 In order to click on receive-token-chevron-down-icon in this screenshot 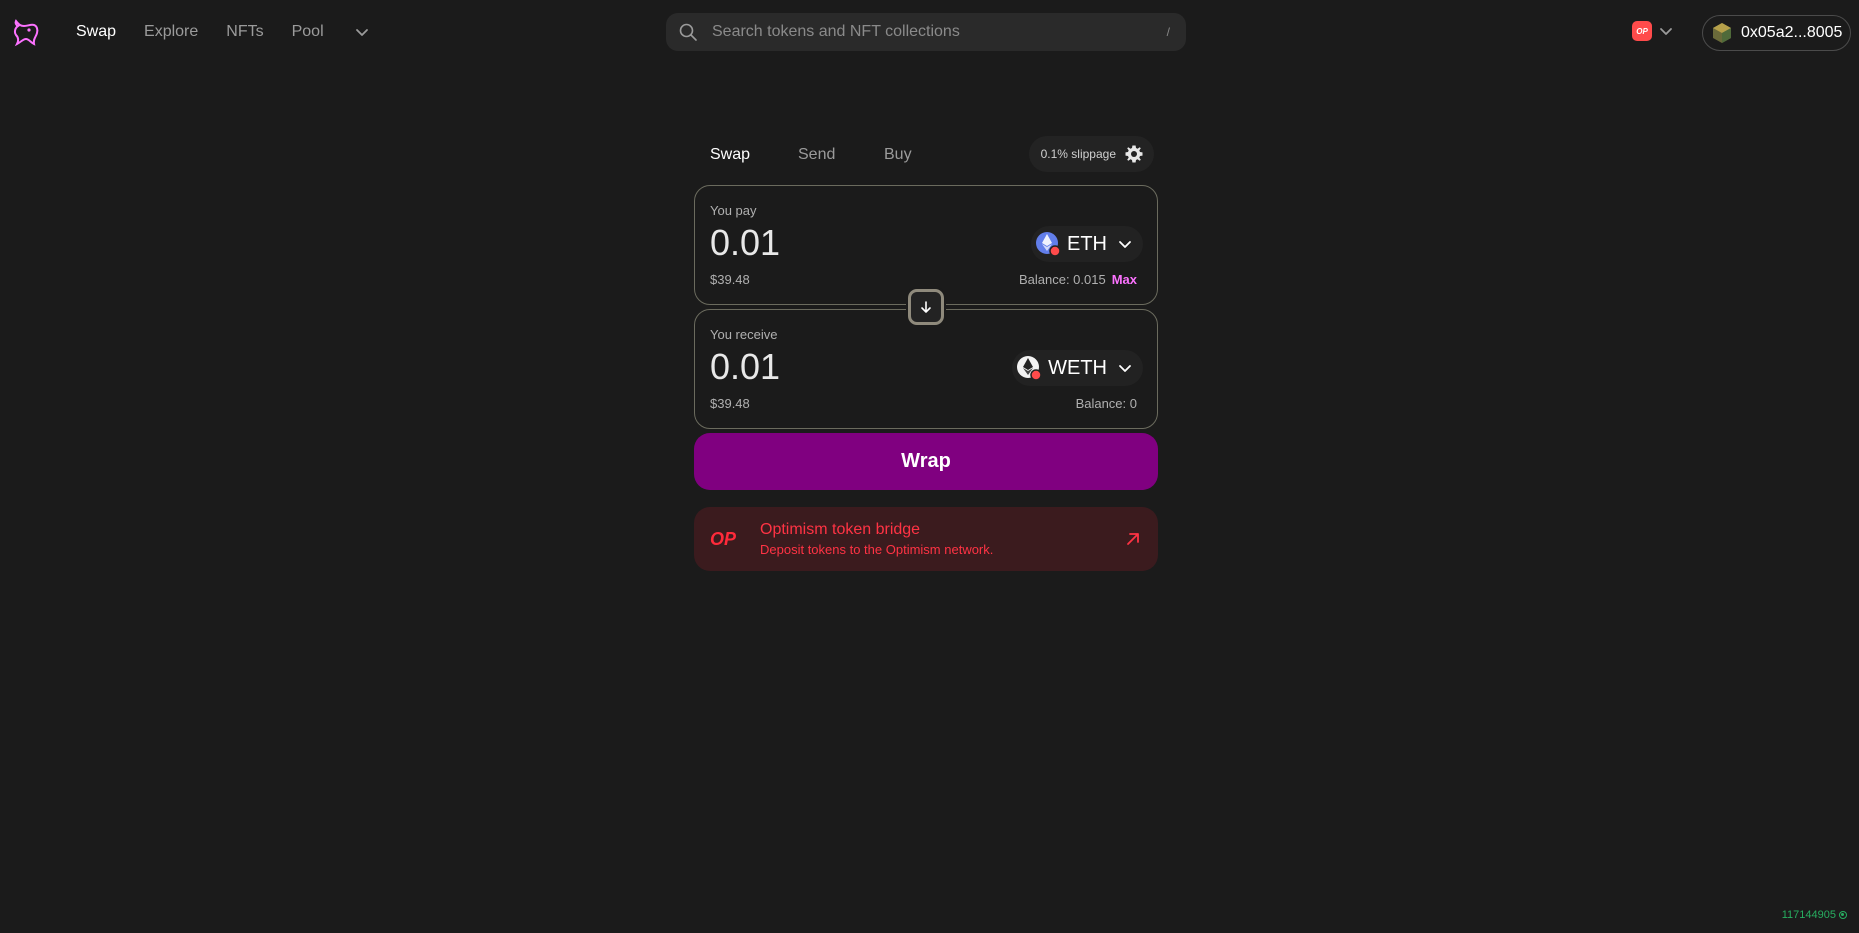, I will do `click(1125, 368)`.